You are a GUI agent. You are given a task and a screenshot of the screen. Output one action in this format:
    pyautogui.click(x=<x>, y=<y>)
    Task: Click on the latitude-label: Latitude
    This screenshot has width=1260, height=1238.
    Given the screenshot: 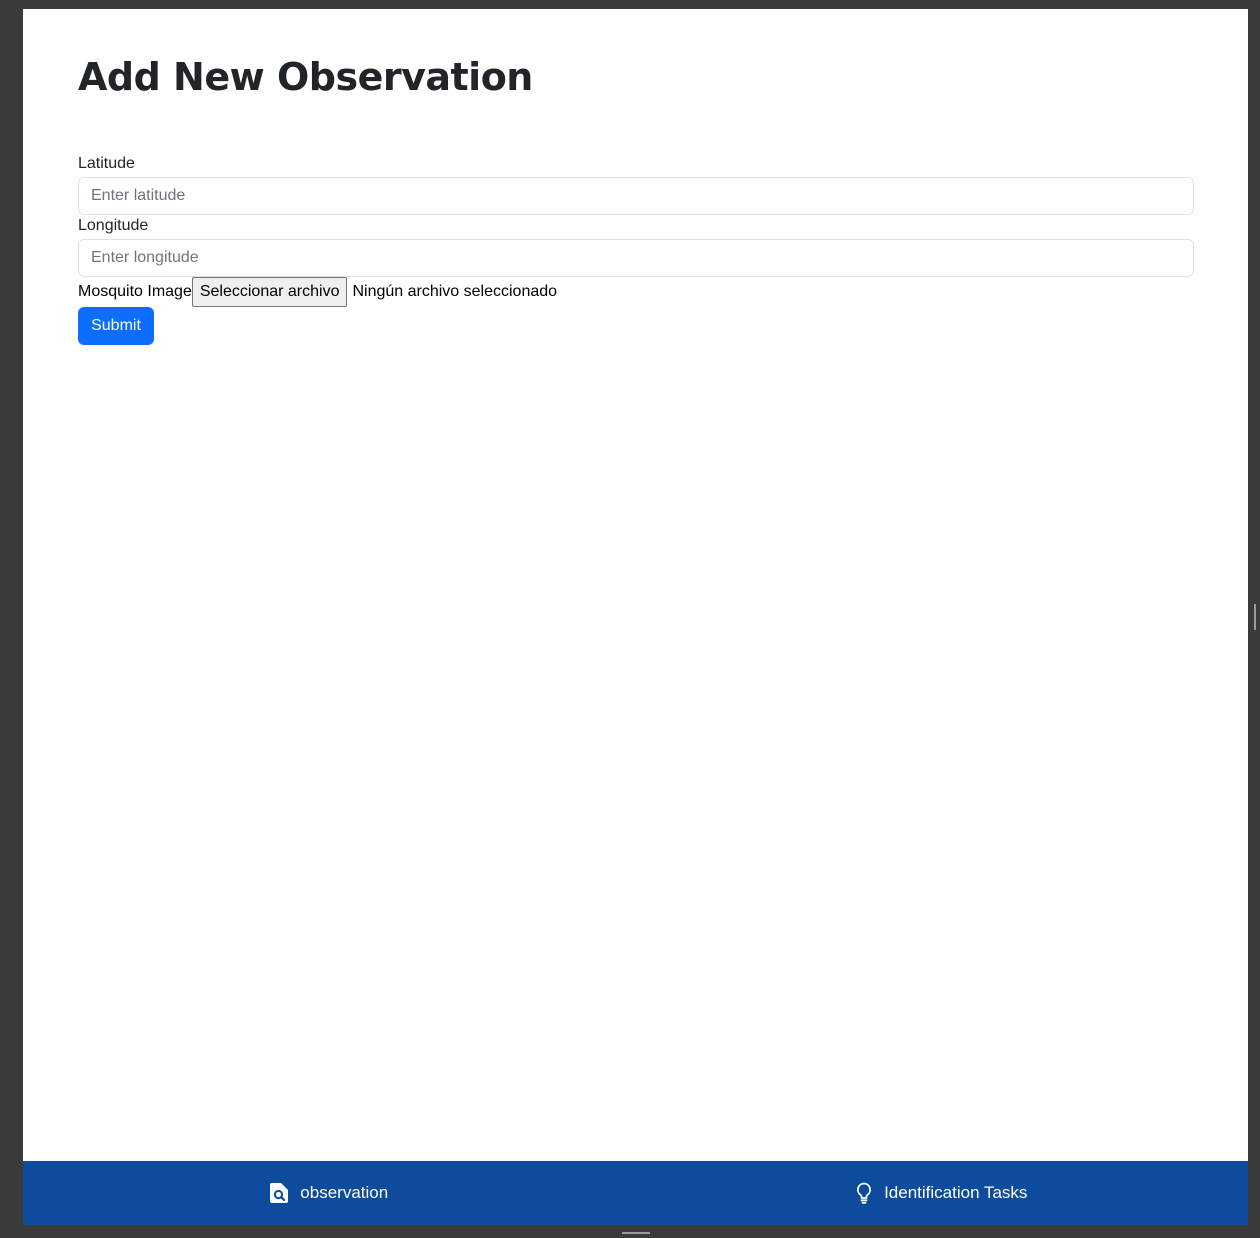 What is the action you would take?
    pyautogui.click(x=106, y=163)
    